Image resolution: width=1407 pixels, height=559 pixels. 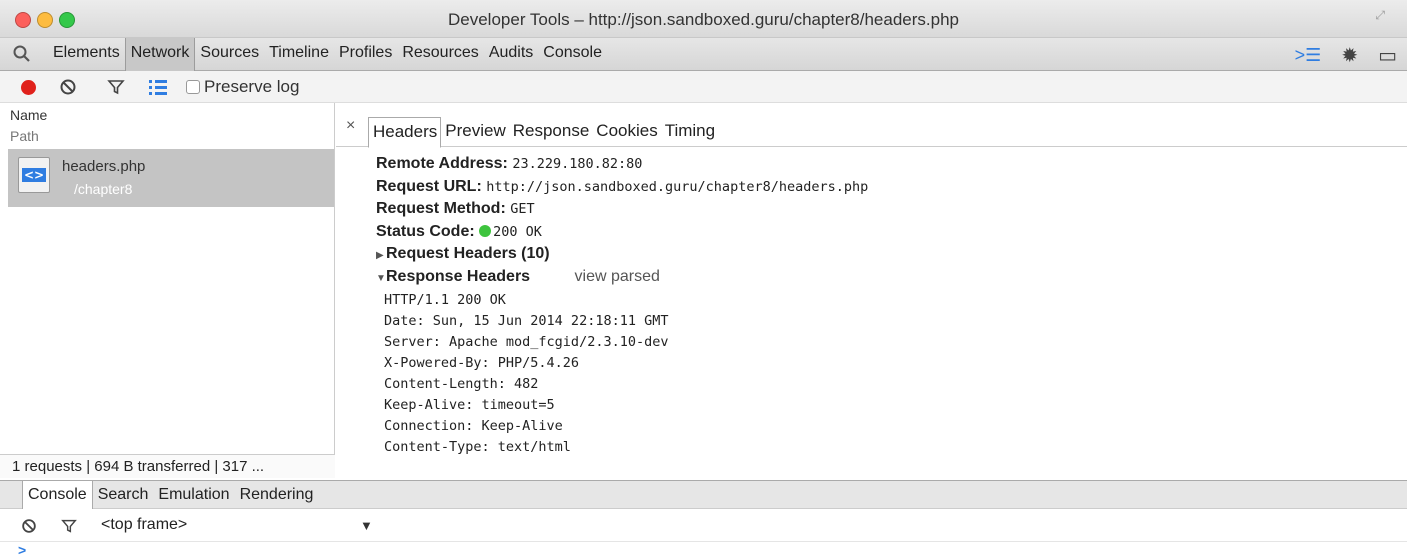 I want to click on fullscreen-icon: ⤢, so click(x=1380, y=15).